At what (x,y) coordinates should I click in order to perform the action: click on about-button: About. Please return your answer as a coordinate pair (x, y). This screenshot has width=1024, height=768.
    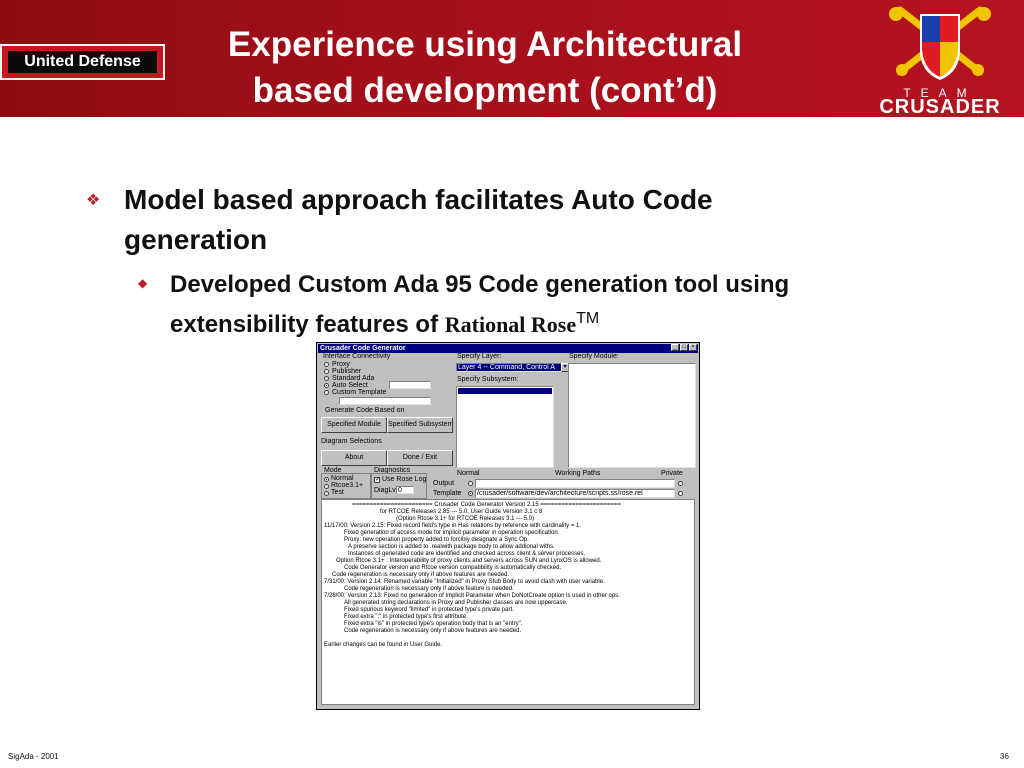
    Looking at the image, I should click on (354, 458).